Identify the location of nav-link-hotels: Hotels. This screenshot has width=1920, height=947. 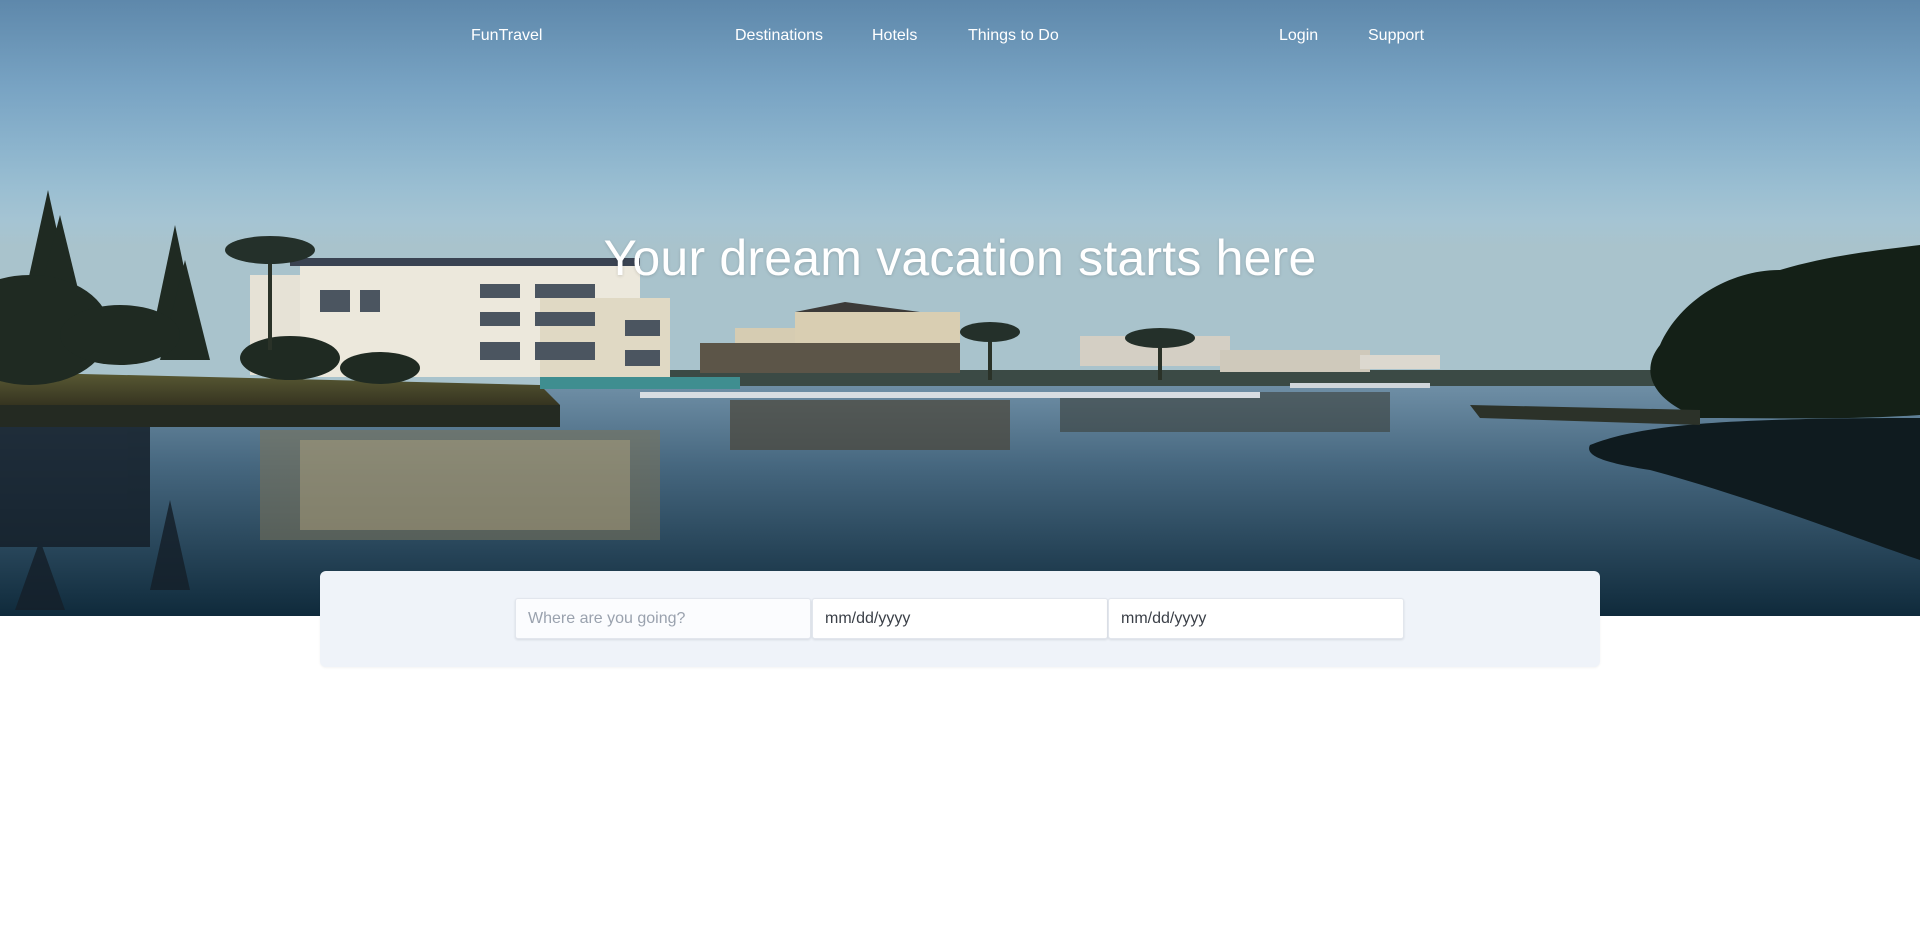
(894, 36).